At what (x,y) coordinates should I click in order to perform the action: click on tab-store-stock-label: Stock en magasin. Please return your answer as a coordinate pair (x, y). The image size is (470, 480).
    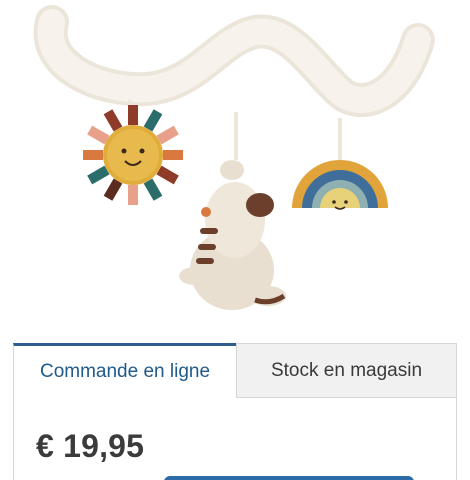
    Looking at the image, I should click on (346, 370).